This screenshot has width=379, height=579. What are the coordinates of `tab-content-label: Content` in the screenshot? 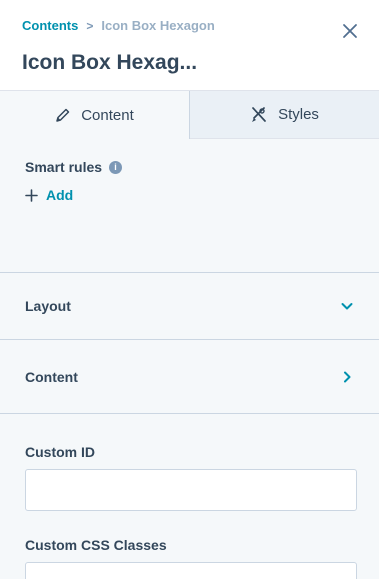 It's located at (107, 115).